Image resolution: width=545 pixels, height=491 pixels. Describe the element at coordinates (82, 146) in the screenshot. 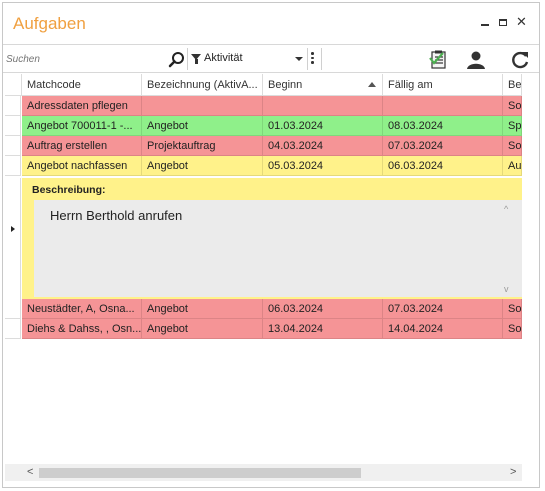

I see `cell-matchcode: Auftrag erstellen` at that location.